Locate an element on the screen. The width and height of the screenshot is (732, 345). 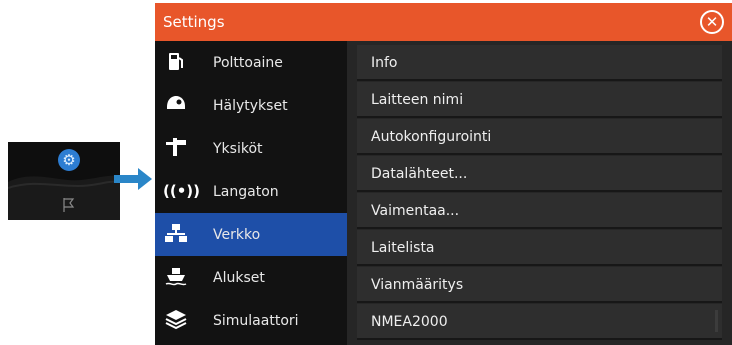
option-label: Laitelista is located at coordinates (403, 248).